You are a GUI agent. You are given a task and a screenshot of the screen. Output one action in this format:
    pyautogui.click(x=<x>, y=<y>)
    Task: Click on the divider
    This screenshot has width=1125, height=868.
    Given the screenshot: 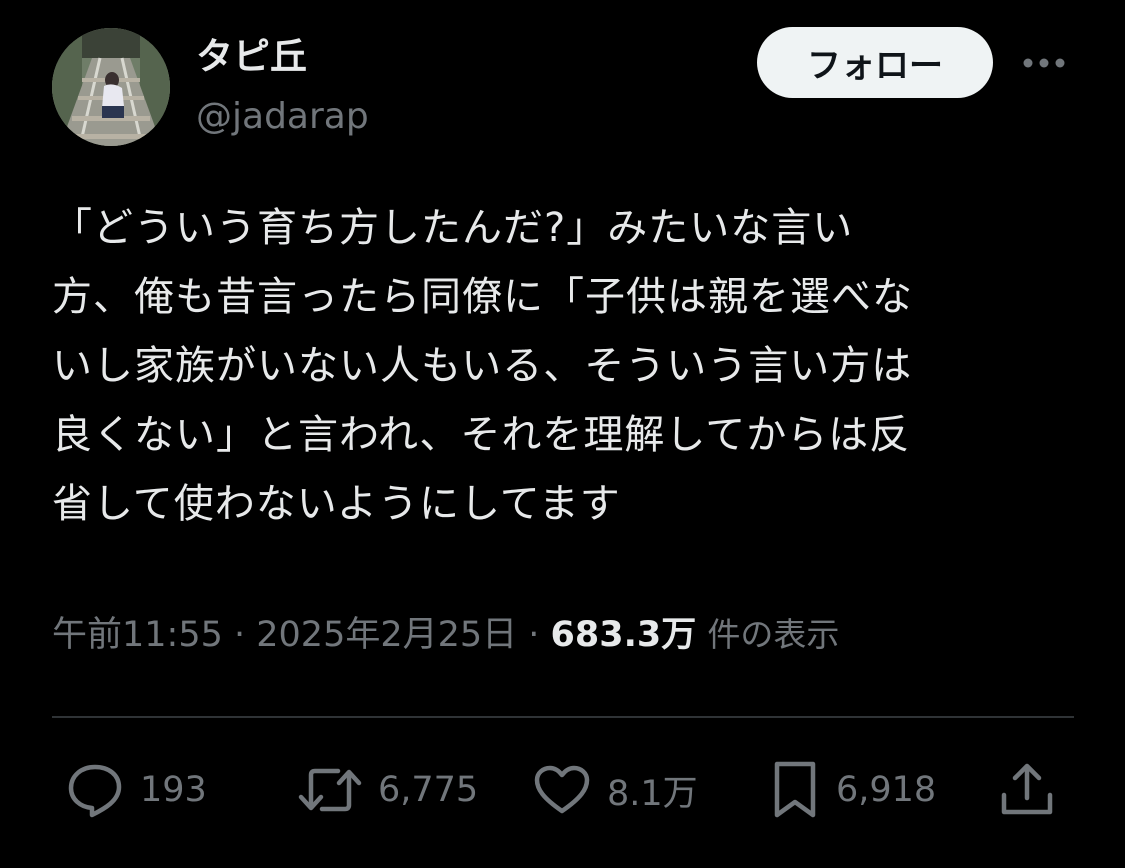 What is the action you would take?
    pyautogui.click(x=563, y=717)
    